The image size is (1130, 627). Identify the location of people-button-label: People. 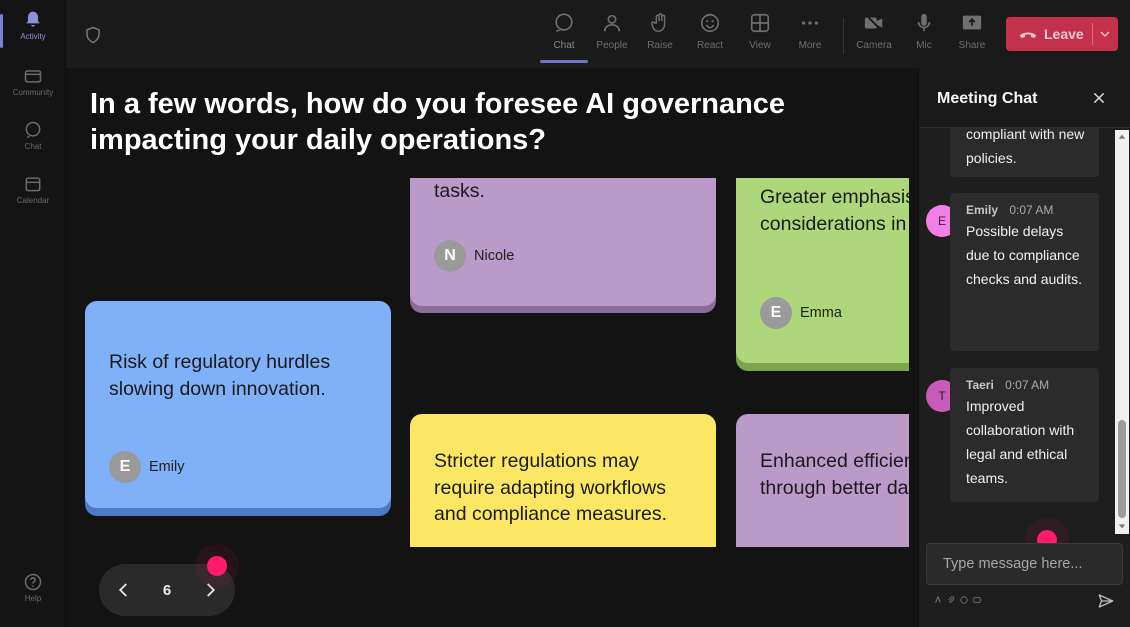
(612, 45).